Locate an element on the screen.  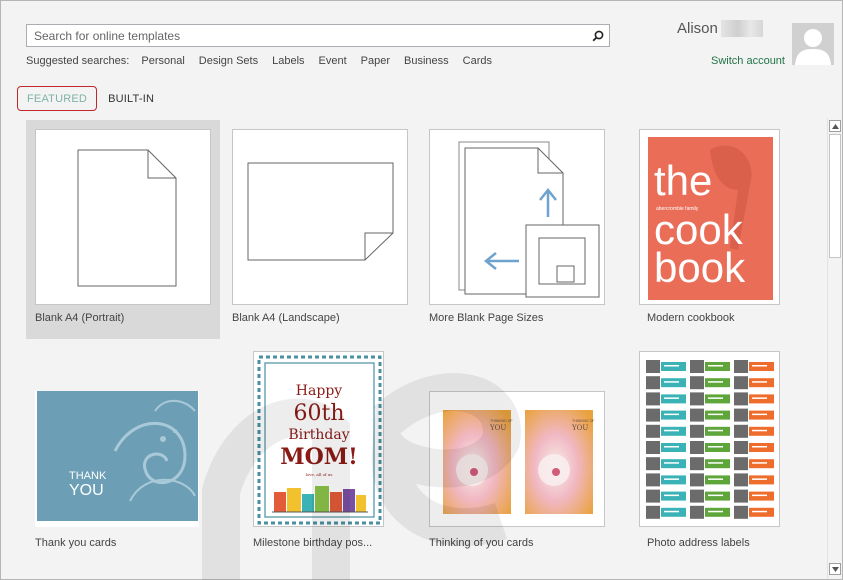
cookbook-title-the: the is located at coordinates (683, 180).